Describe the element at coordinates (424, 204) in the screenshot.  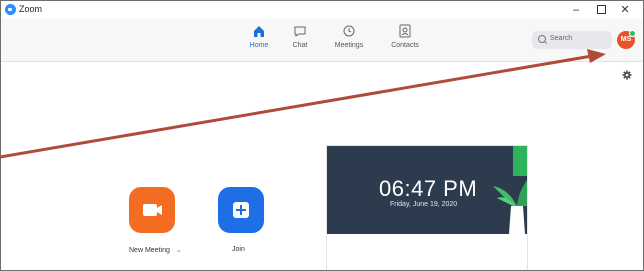
I see `current-date: Friday, June 19, 2020` at that location.